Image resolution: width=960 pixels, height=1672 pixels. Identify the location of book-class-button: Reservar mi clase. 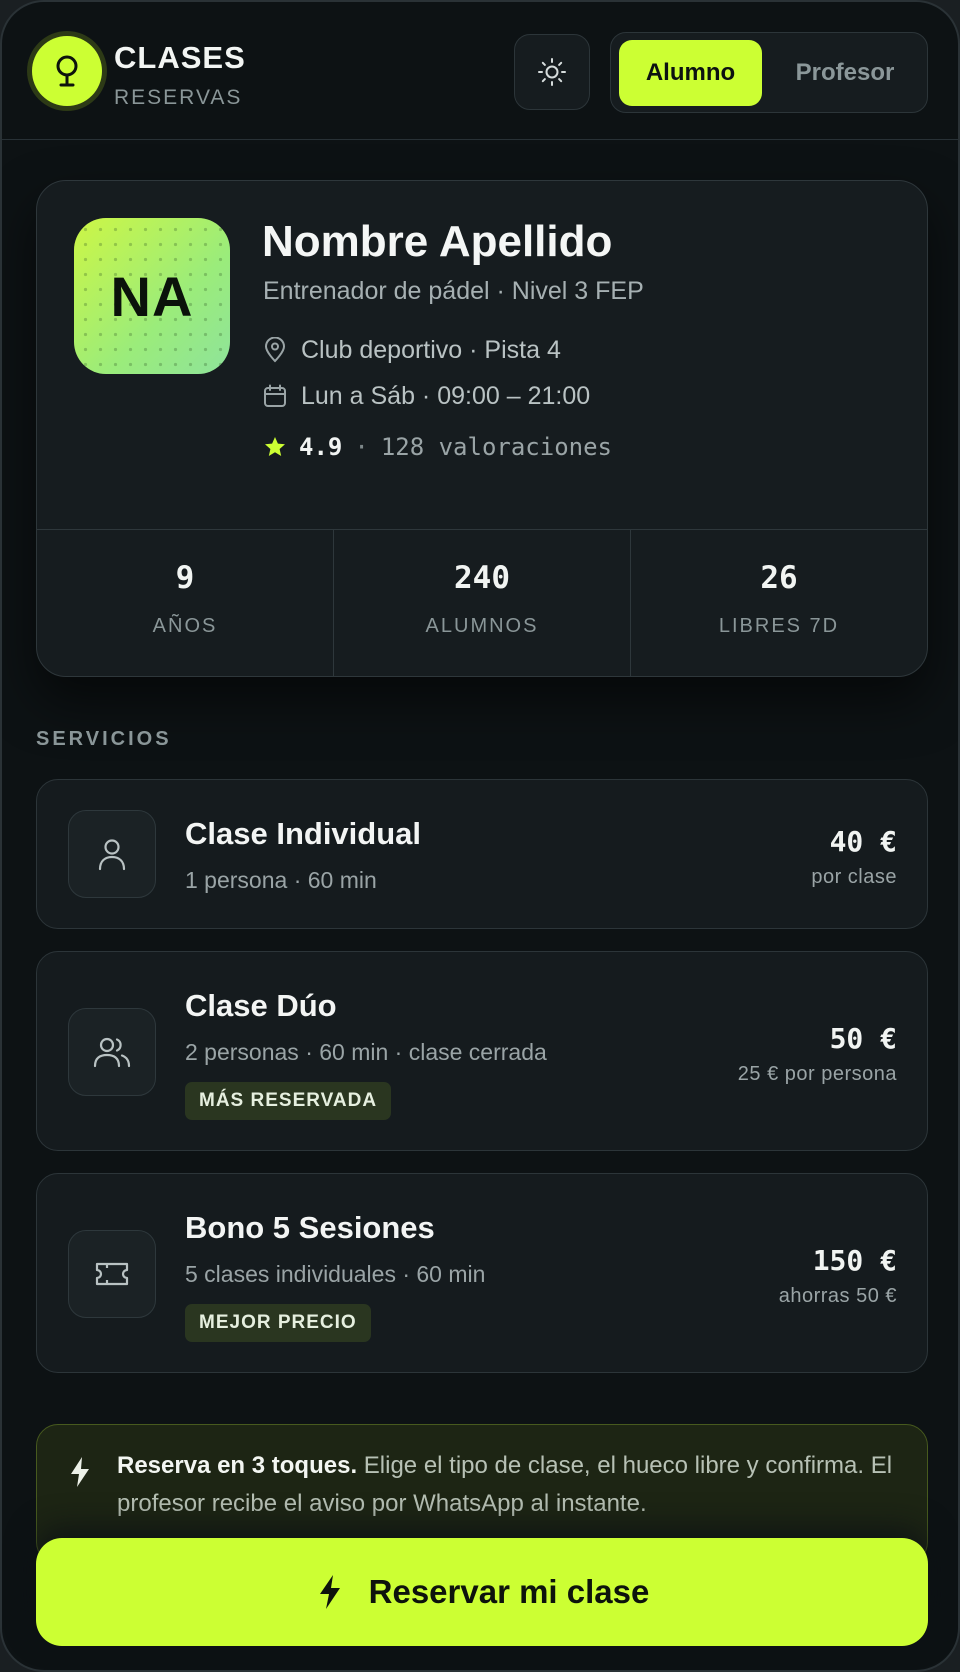
(482, 1592).